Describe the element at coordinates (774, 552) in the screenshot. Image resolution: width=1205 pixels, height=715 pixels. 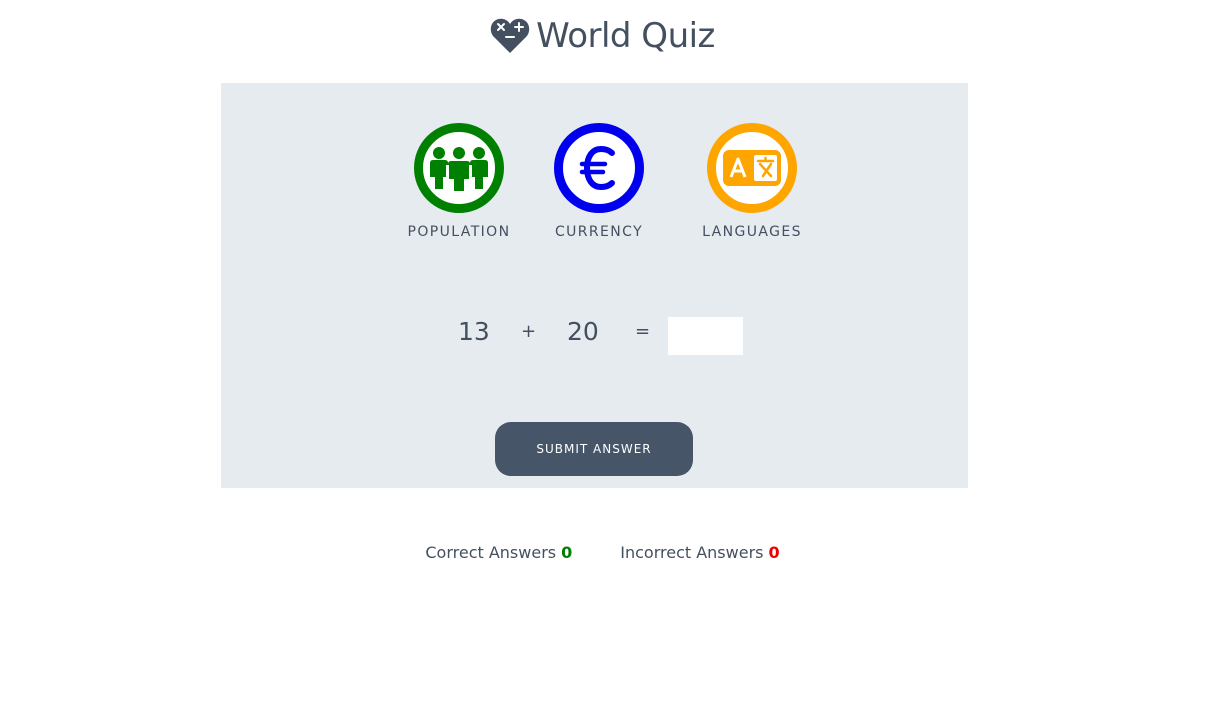
I see `incorrect-answers-count: 0` at that location.